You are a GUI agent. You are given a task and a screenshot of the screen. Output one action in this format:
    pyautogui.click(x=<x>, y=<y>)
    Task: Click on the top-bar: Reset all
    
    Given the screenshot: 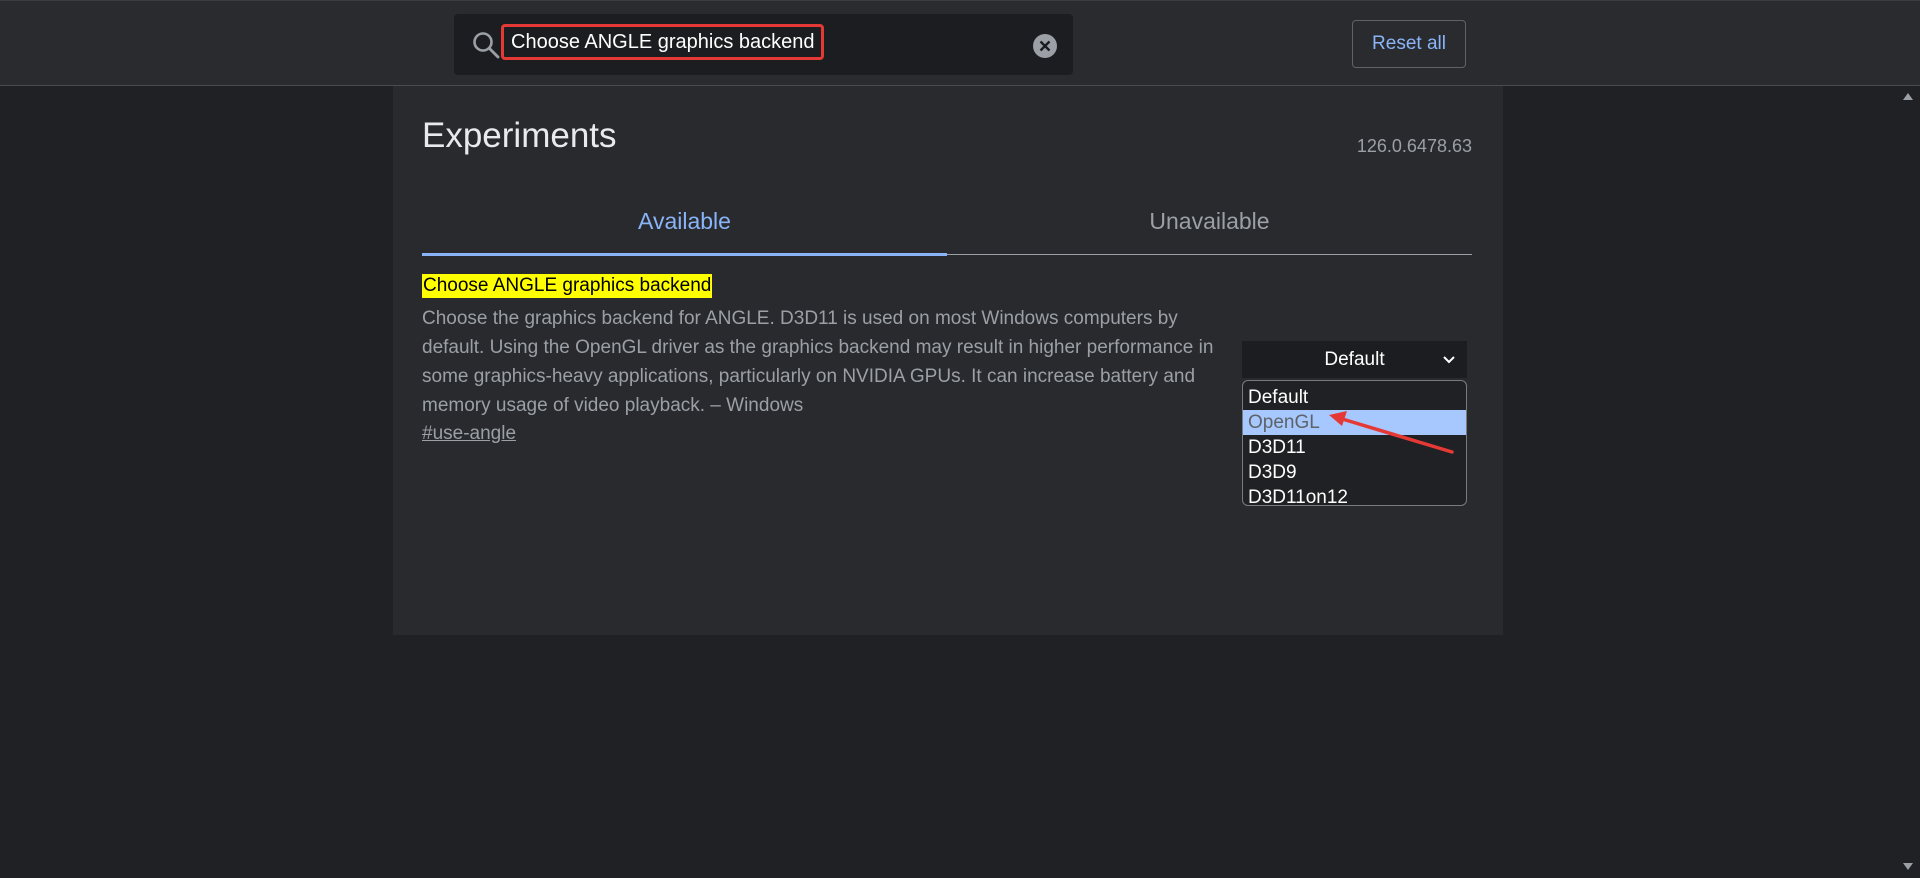 What is the action you would take?
    pyautogui.click(x=960, y=43)
    